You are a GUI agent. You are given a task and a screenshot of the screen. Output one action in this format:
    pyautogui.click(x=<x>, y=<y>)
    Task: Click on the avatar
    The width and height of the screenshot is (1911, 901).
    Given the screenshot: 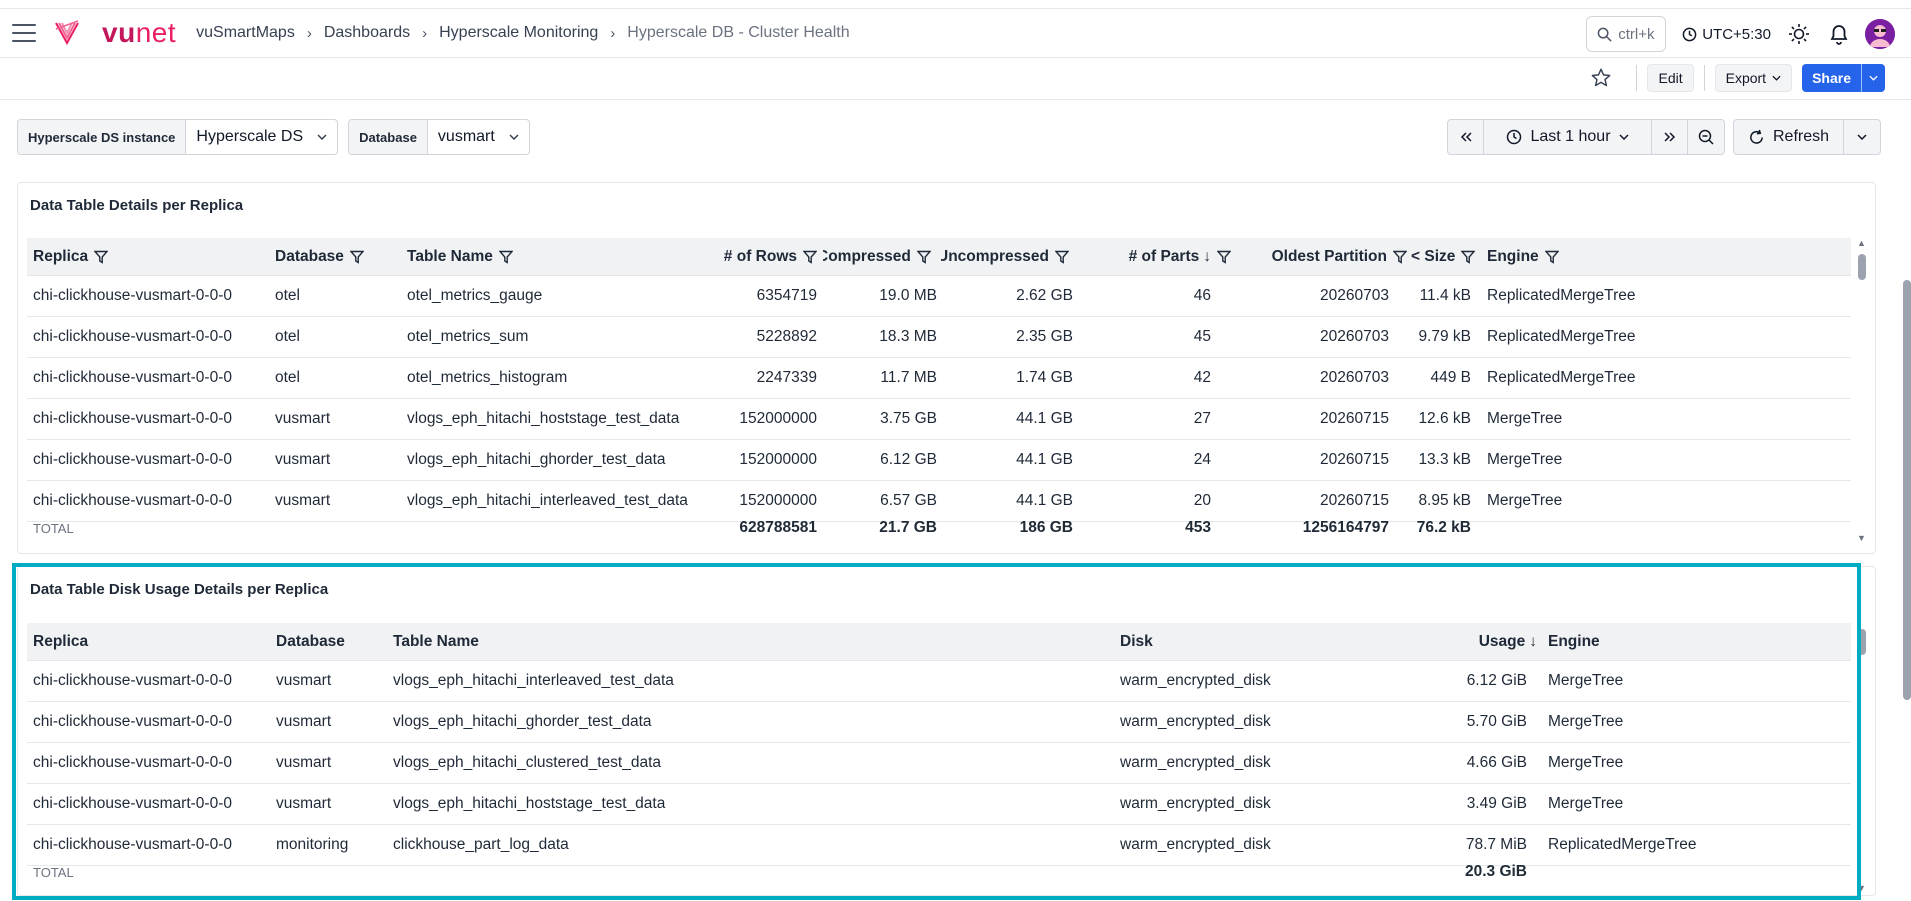 What is the action you would take?
    pyautogui.click(x=1880, y=34)
    